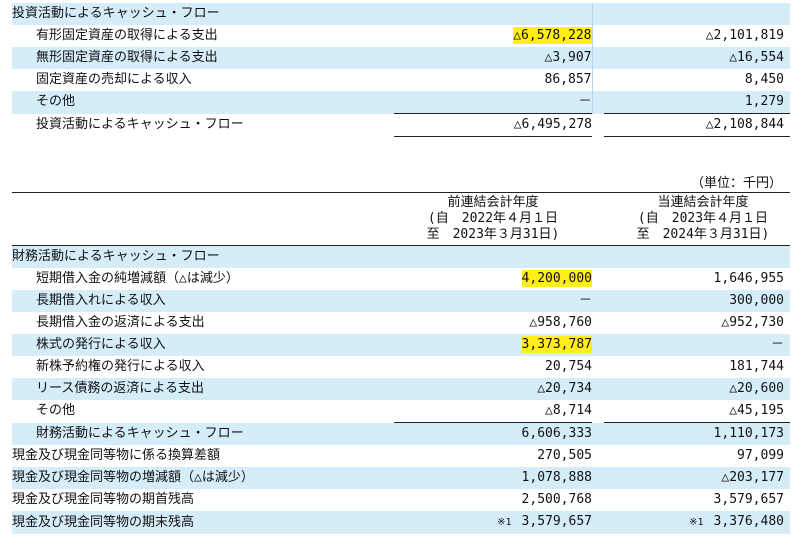 This screenshot has height=537, width=802. I want to click on cur-value: 8,450, so click(697, 80).